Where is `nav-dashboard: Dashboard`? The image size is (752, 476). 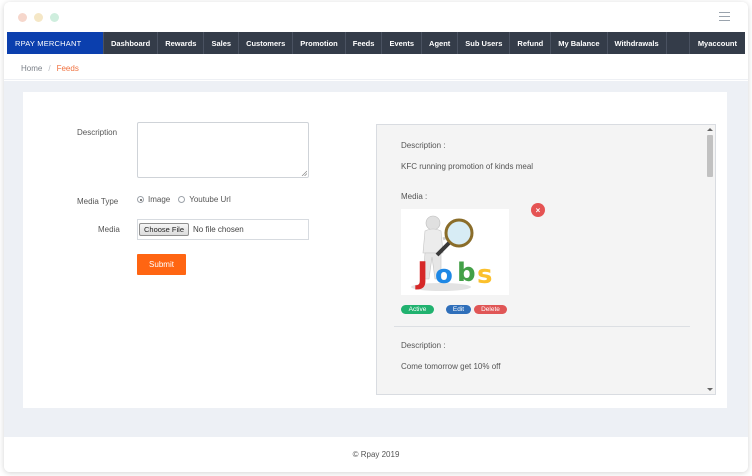 nav-dashboard: Dashboard is located at coordinates (130, 43).